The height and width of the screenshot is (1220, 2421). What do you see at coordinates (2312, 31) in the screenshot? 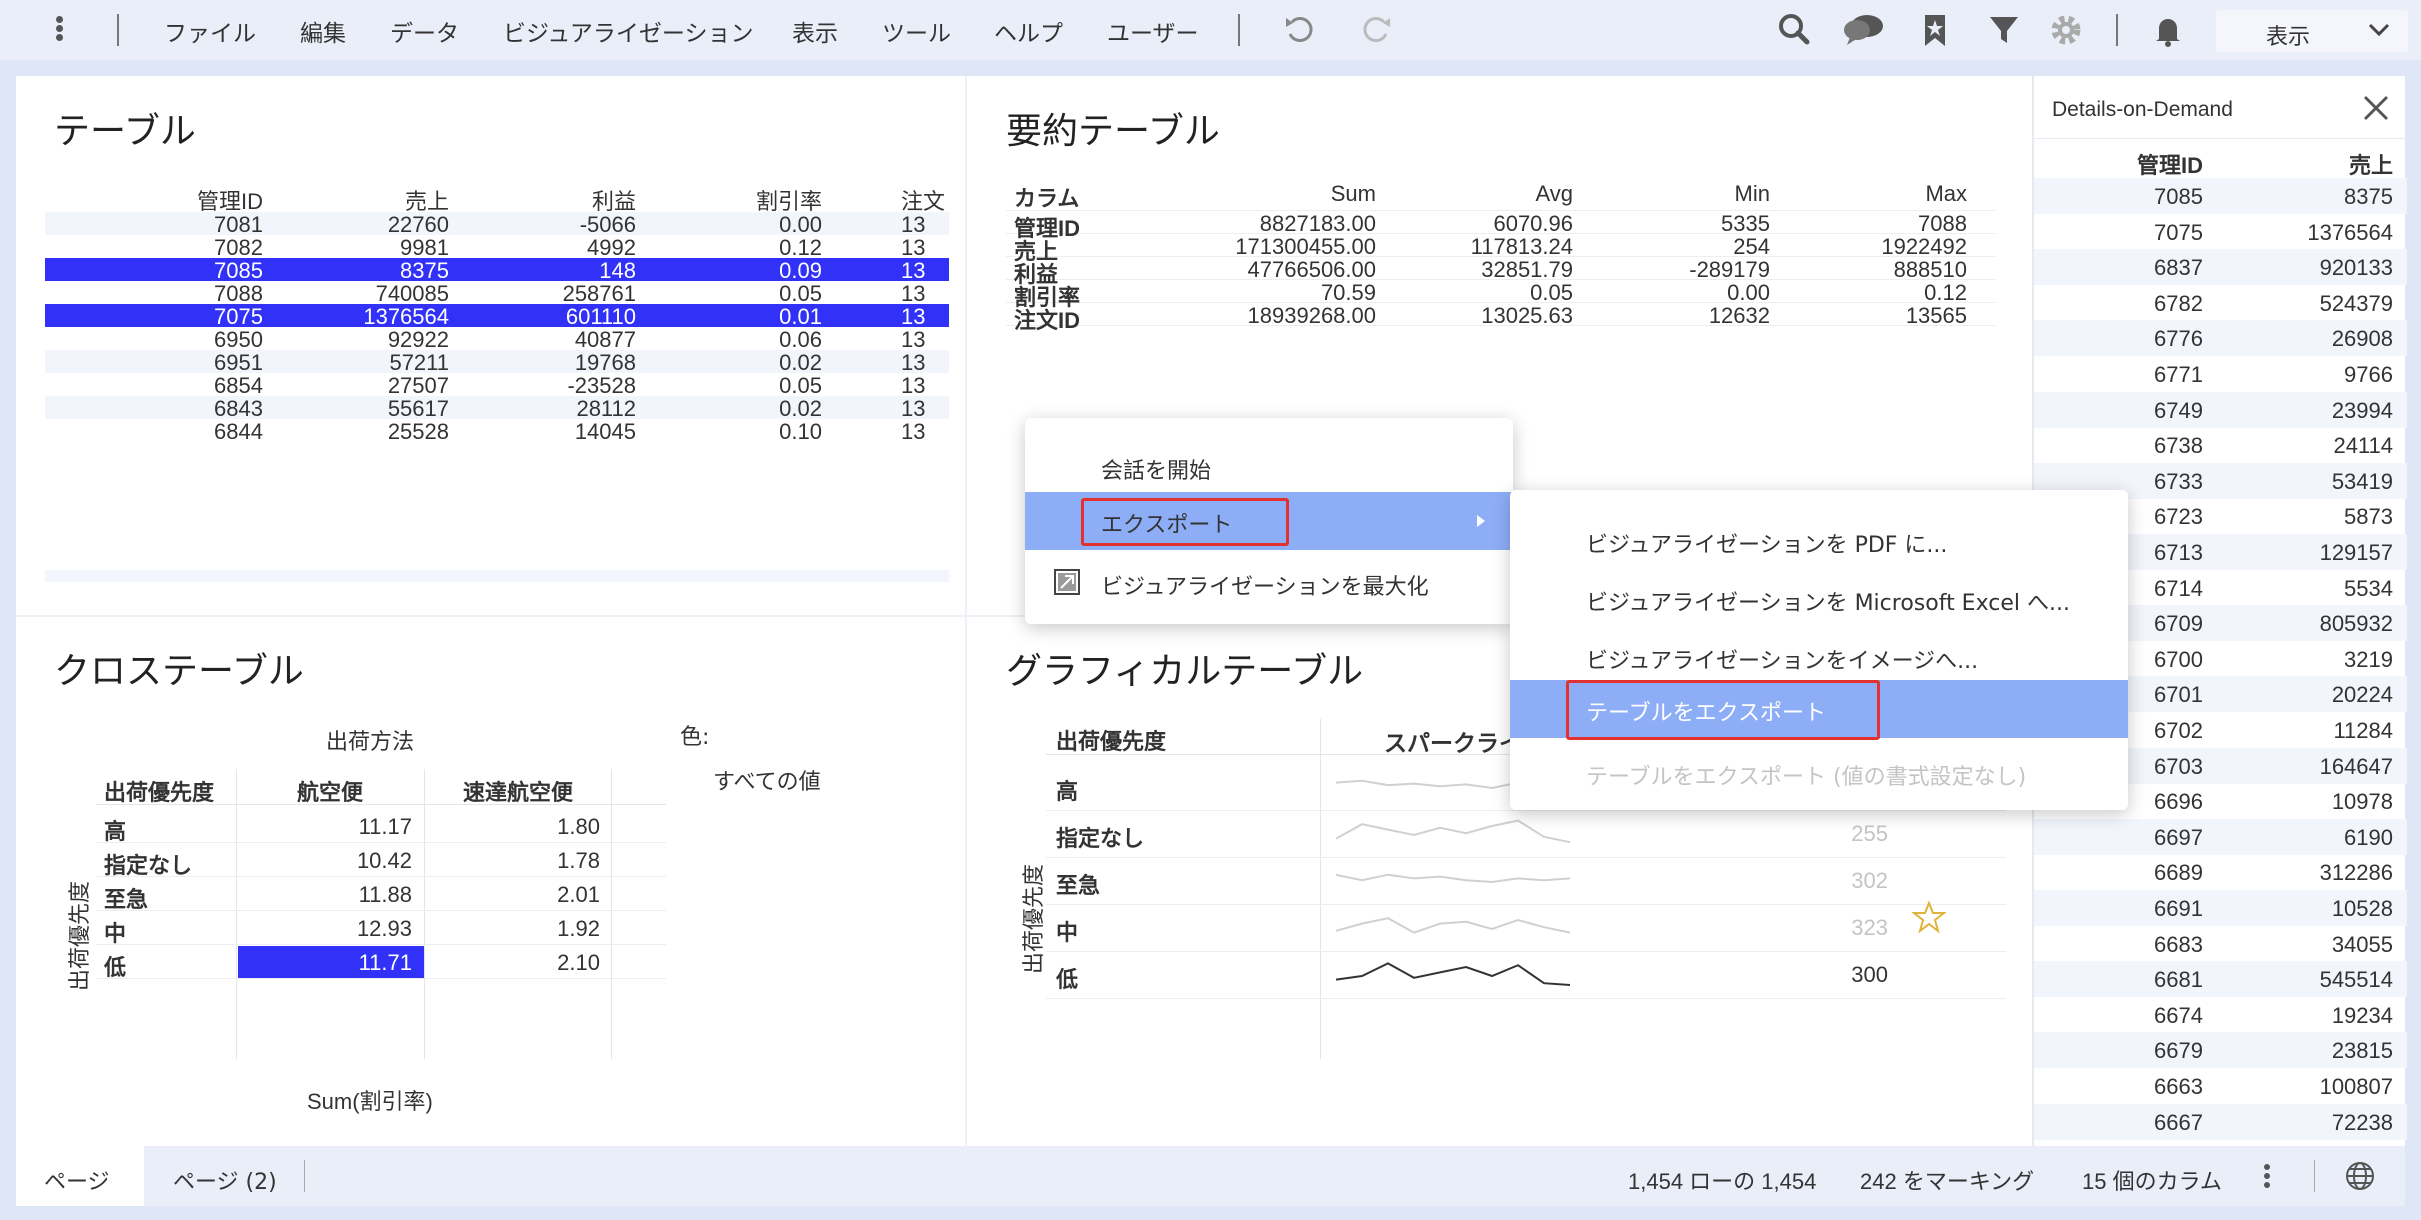
I see `view-dropdown: 表示` at bounding box center [2312, 31].